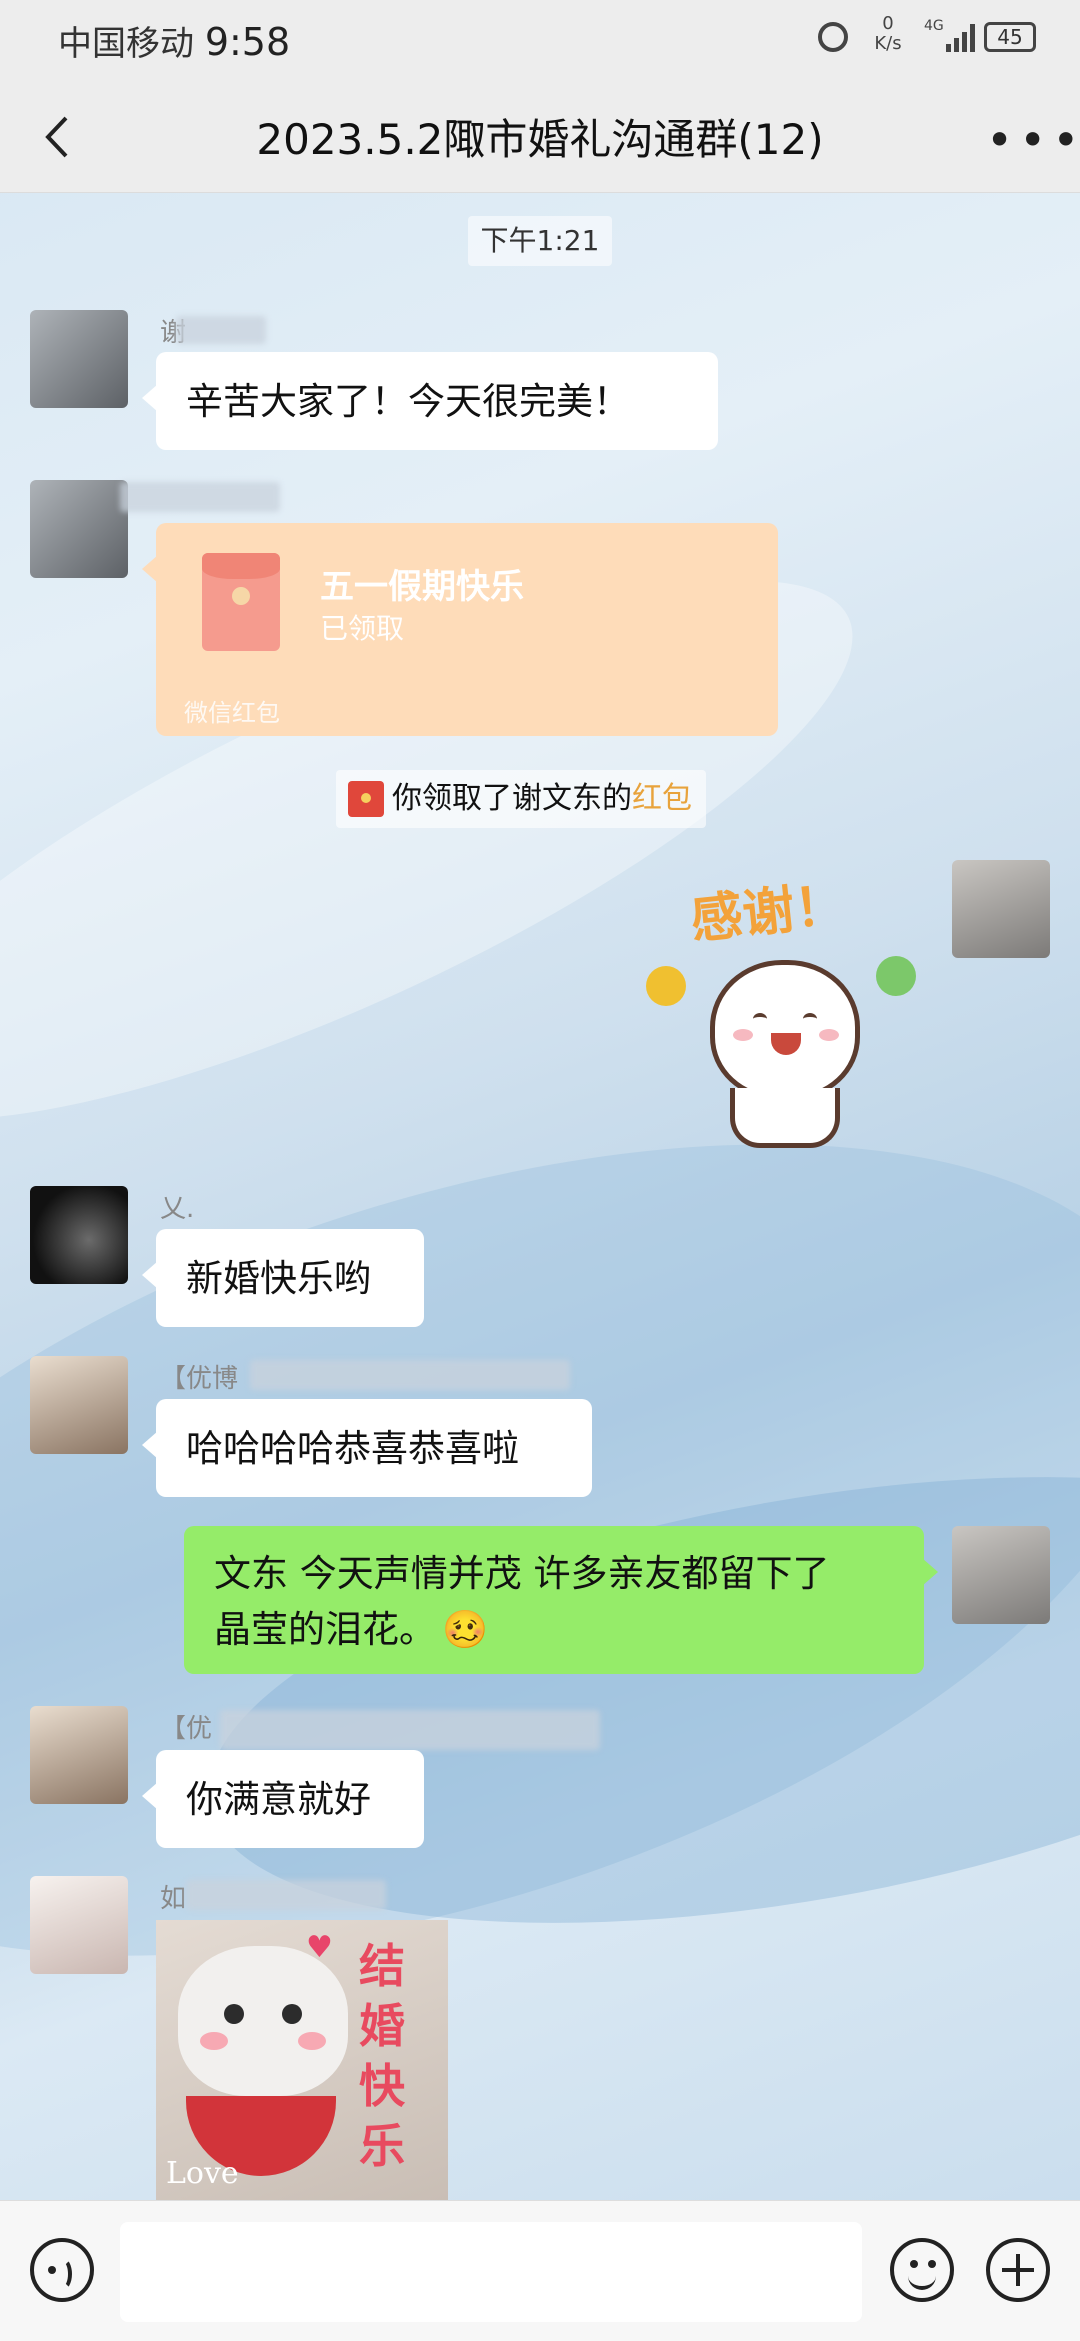 This screenshot has width=1080, height=2341. What do you see at coordinates (263, 2021) in the screenshot?
I see `cat-photo` at bounding box center [263, 2021].